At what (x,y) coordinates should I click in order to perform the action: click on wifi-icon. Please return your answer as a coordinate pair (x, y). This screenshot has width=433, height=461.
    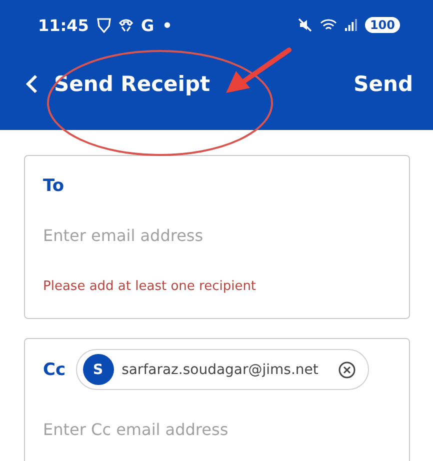
    Looking at the image, I should click on (328, 25).